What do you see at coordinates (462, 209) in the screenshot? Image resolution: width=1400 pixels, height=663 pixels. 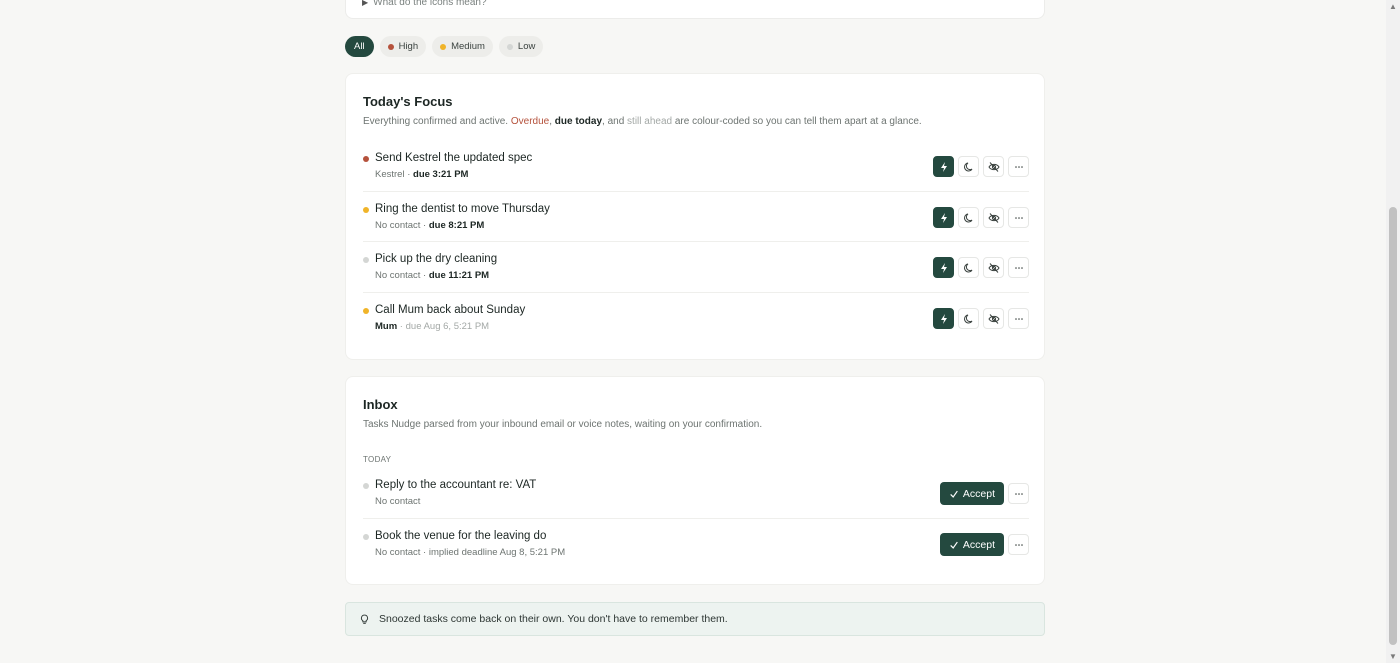 I see `task-title: Ring the dentist to move Thursday` at bounding box center [462, 209].